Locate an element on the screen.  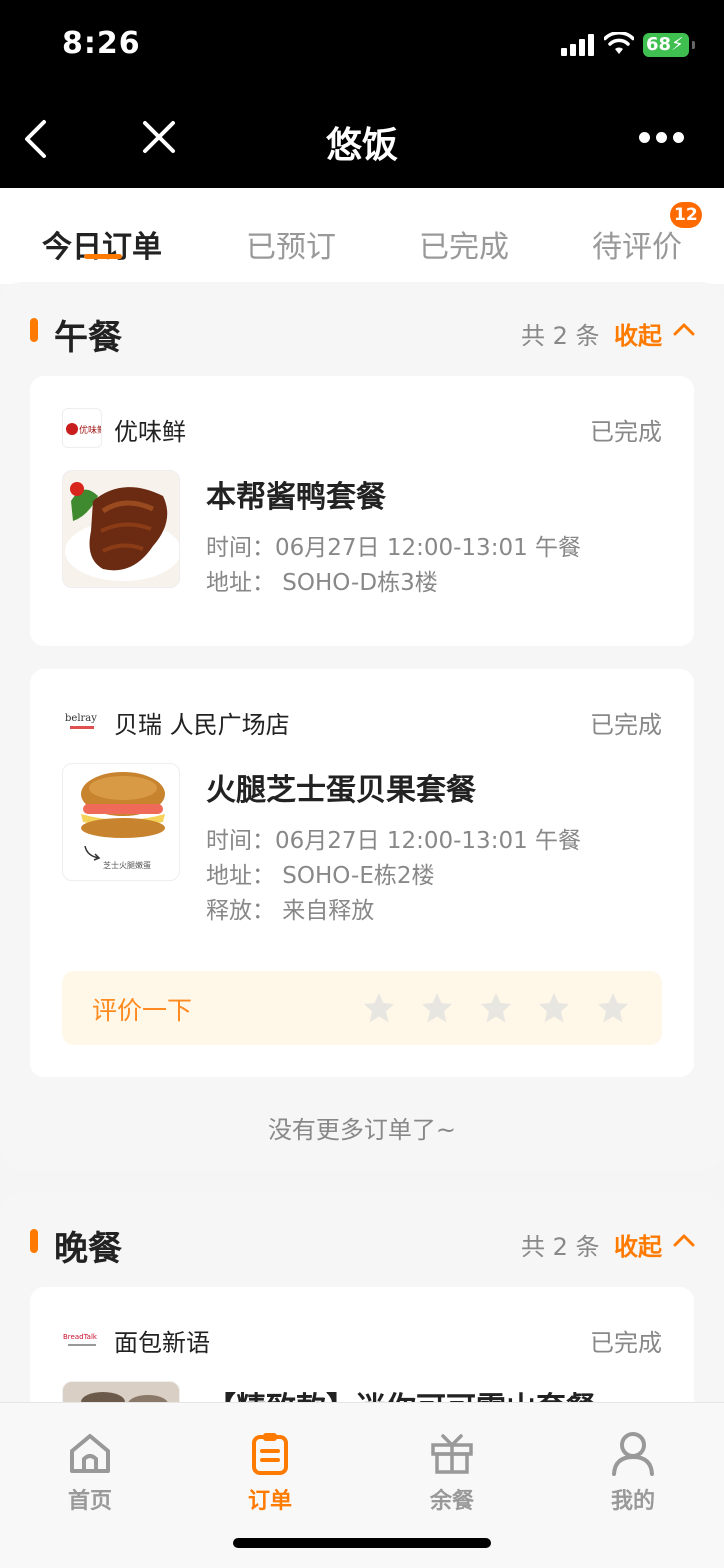
gift-icon is located at coordinates (452, 1454).